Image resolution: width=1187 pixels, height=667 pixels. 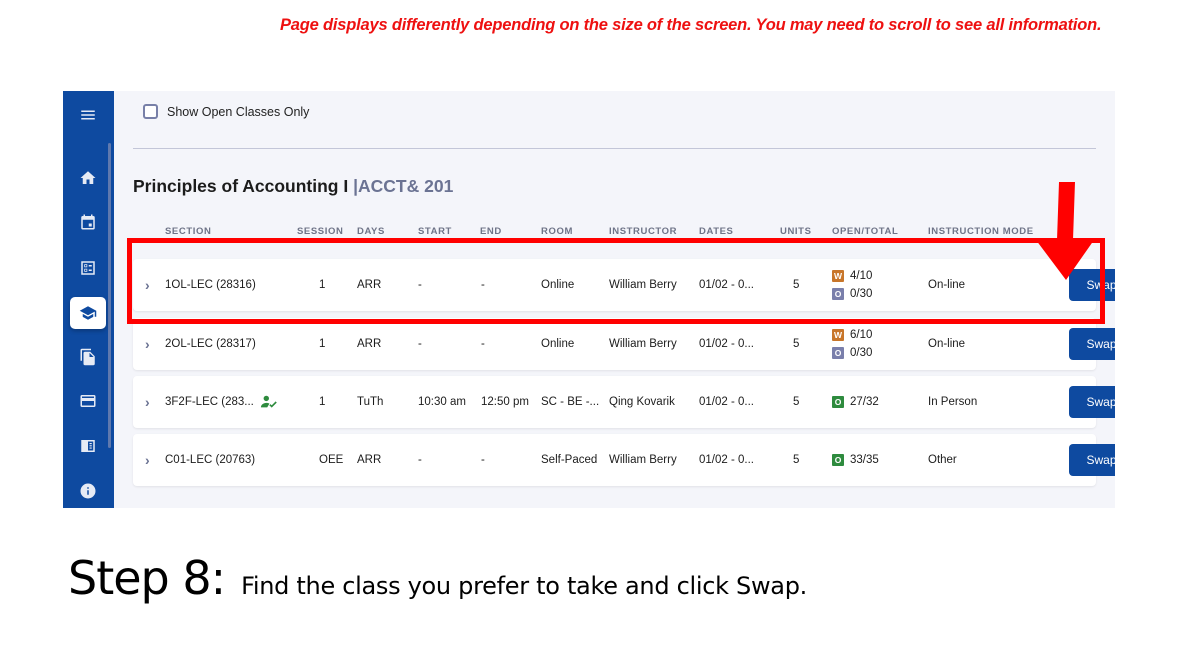 I want to click on catalog-icon, so click(x=88, y=446).